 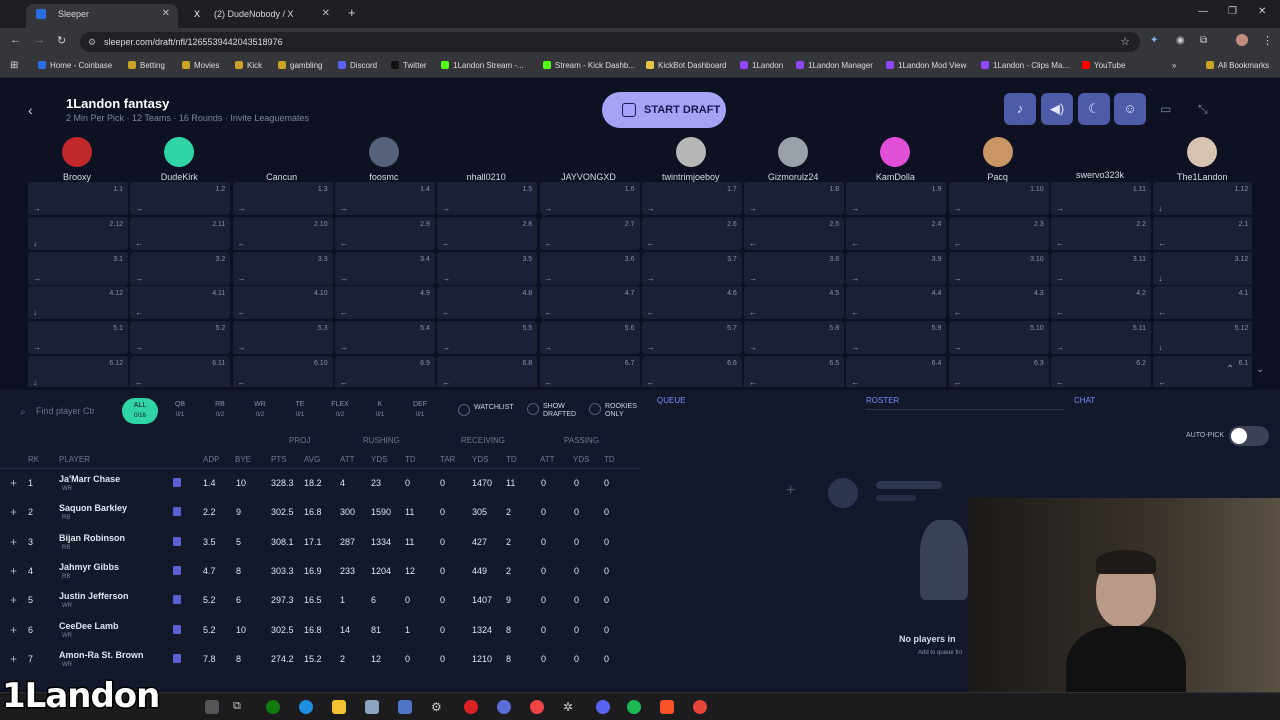 I want to click on show-drafted-checkbox: SHOW DRAFTED, so click(x=552, y=411).